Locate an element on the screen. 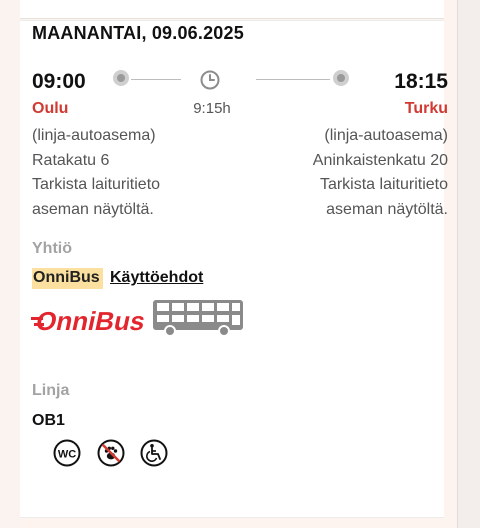 Image resolution: width=480 pixels, height=528 pixels. wc-icon: WC is located at coordinates (67, 453).